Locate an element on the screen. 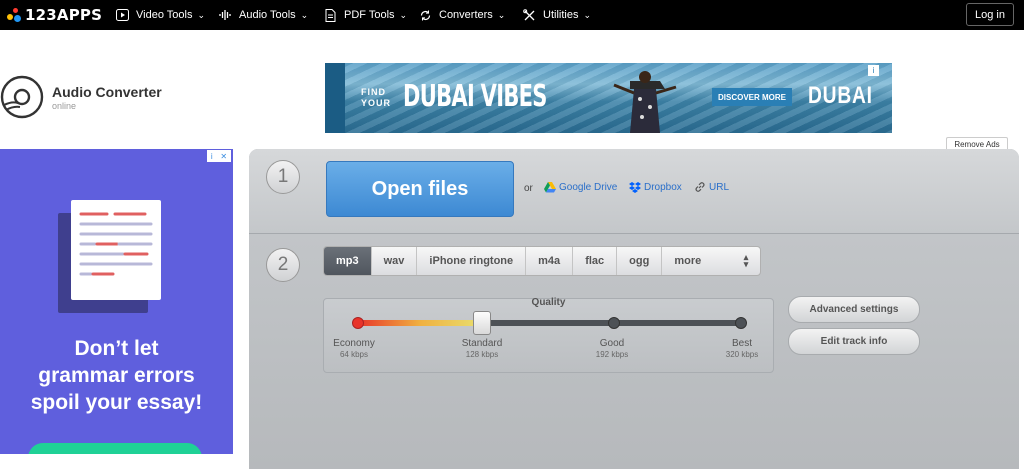 The image size is (1024, 469). format-iphone-ringtone: iPhone ringtone is located at coordinates (472, 261).